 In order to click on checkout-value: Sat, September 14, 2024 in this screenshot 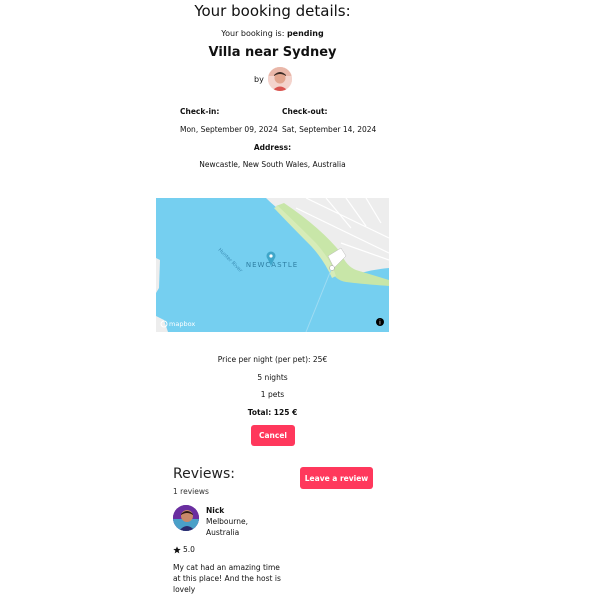, I will do `click(329, 129)`.